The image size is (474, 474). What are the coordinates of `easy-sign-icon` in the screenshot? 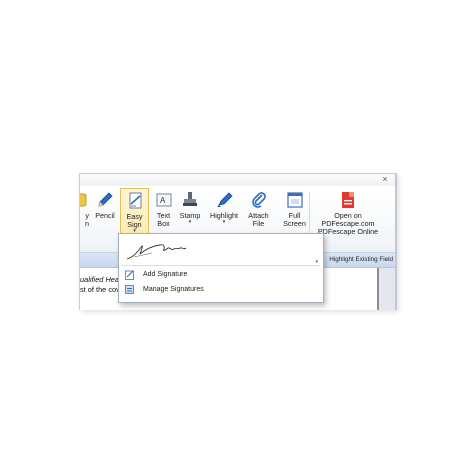 It's located at (135, 201).